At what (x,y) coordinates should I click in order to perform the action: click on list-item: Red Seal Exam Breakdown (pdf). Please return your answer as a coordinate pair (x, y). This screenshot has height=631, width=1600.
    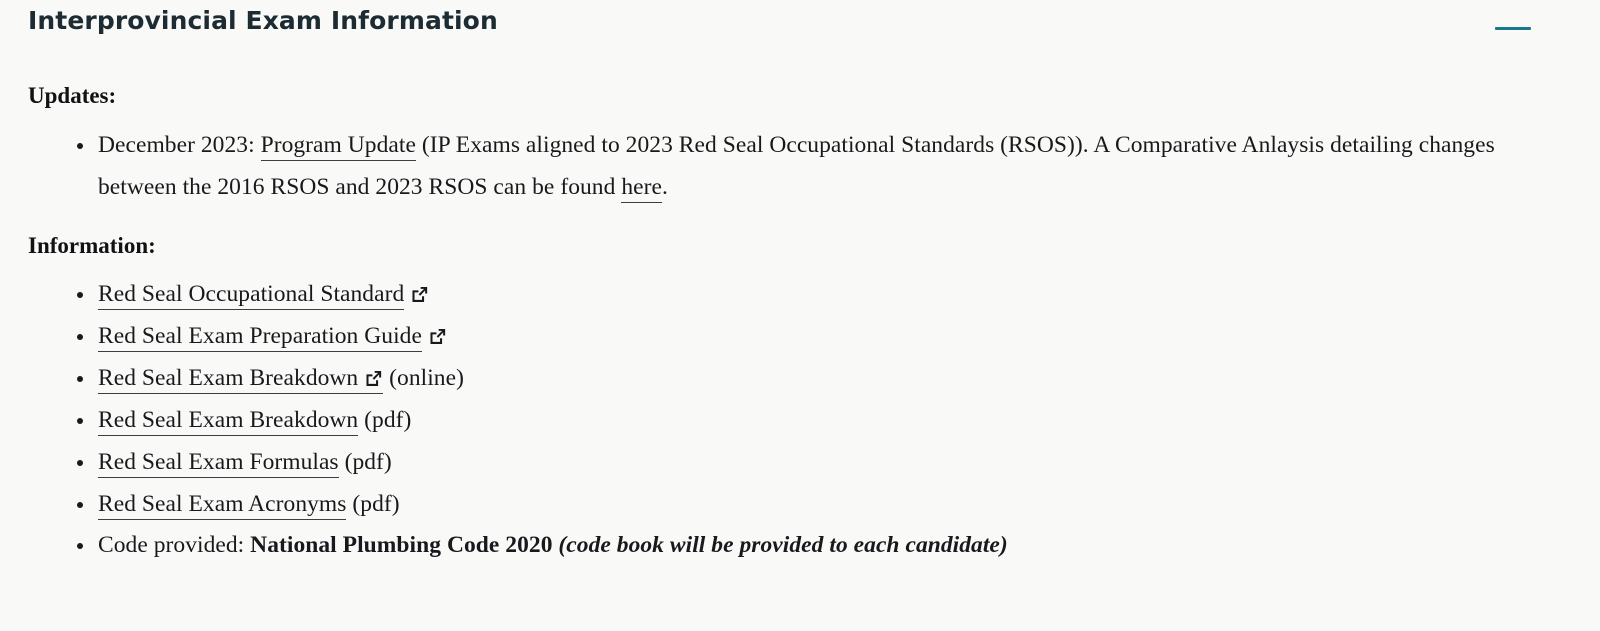
    Looking at the image, I should click on (800, 421).